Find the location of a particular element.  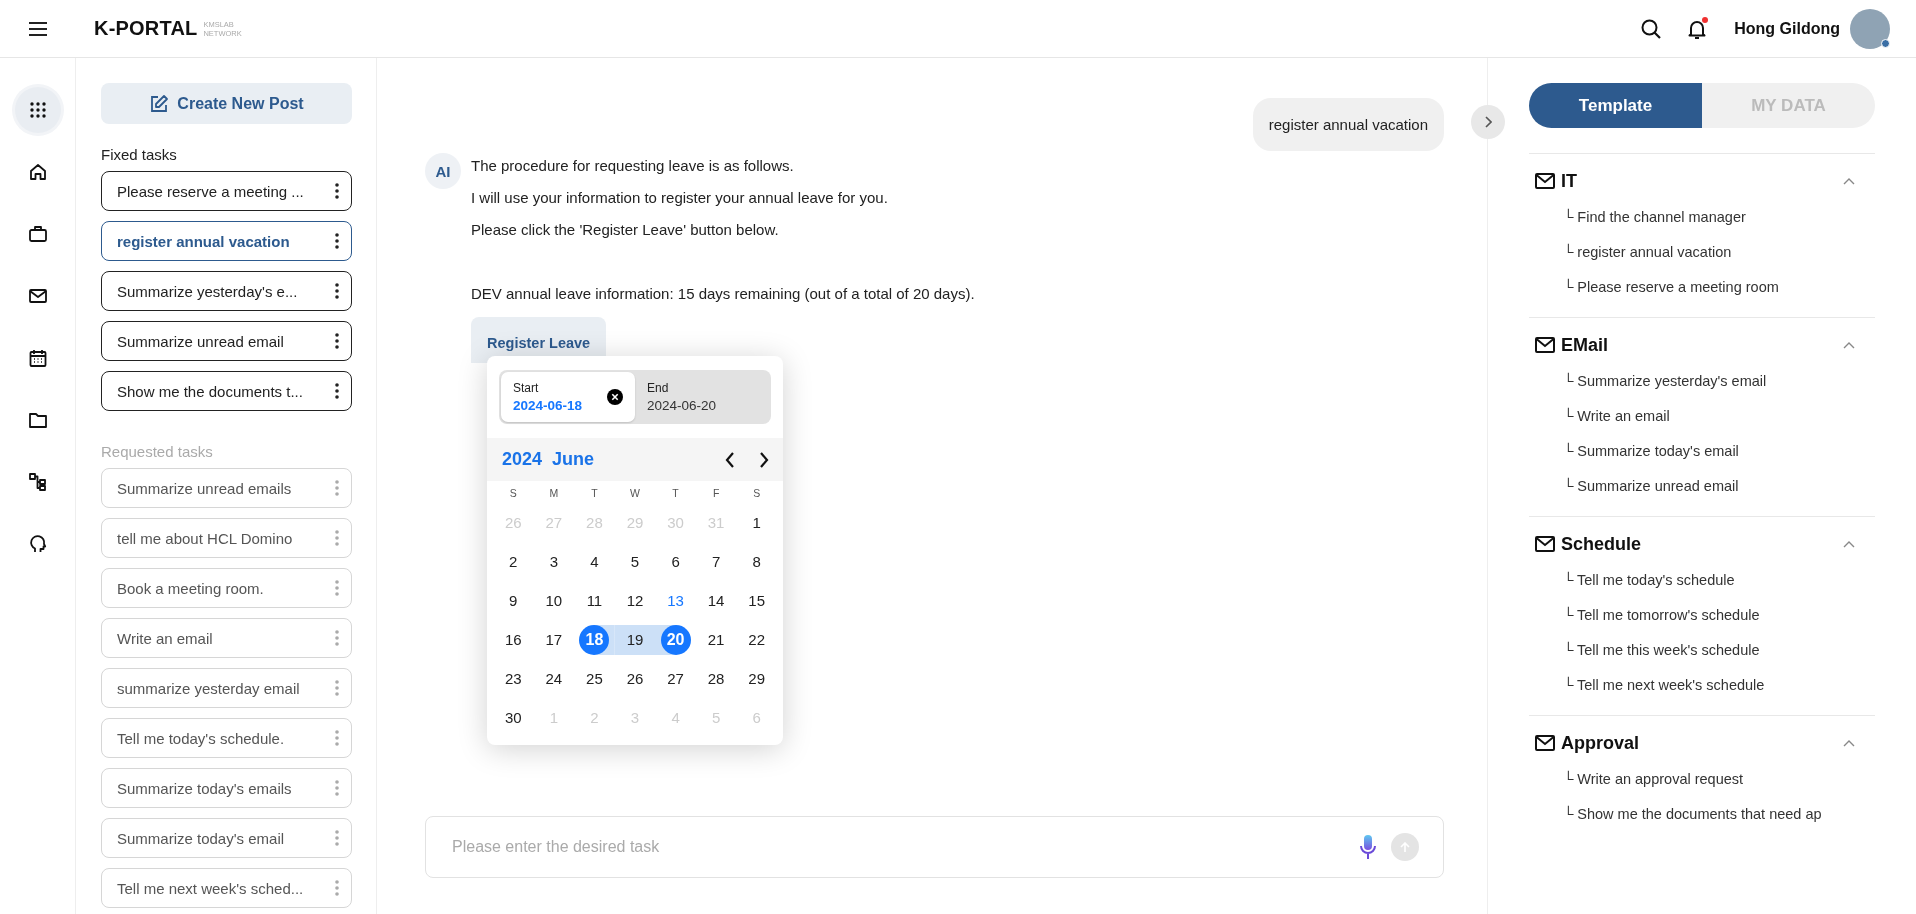

user-name: Hong Gildong is located at coordinates (1787, 28).